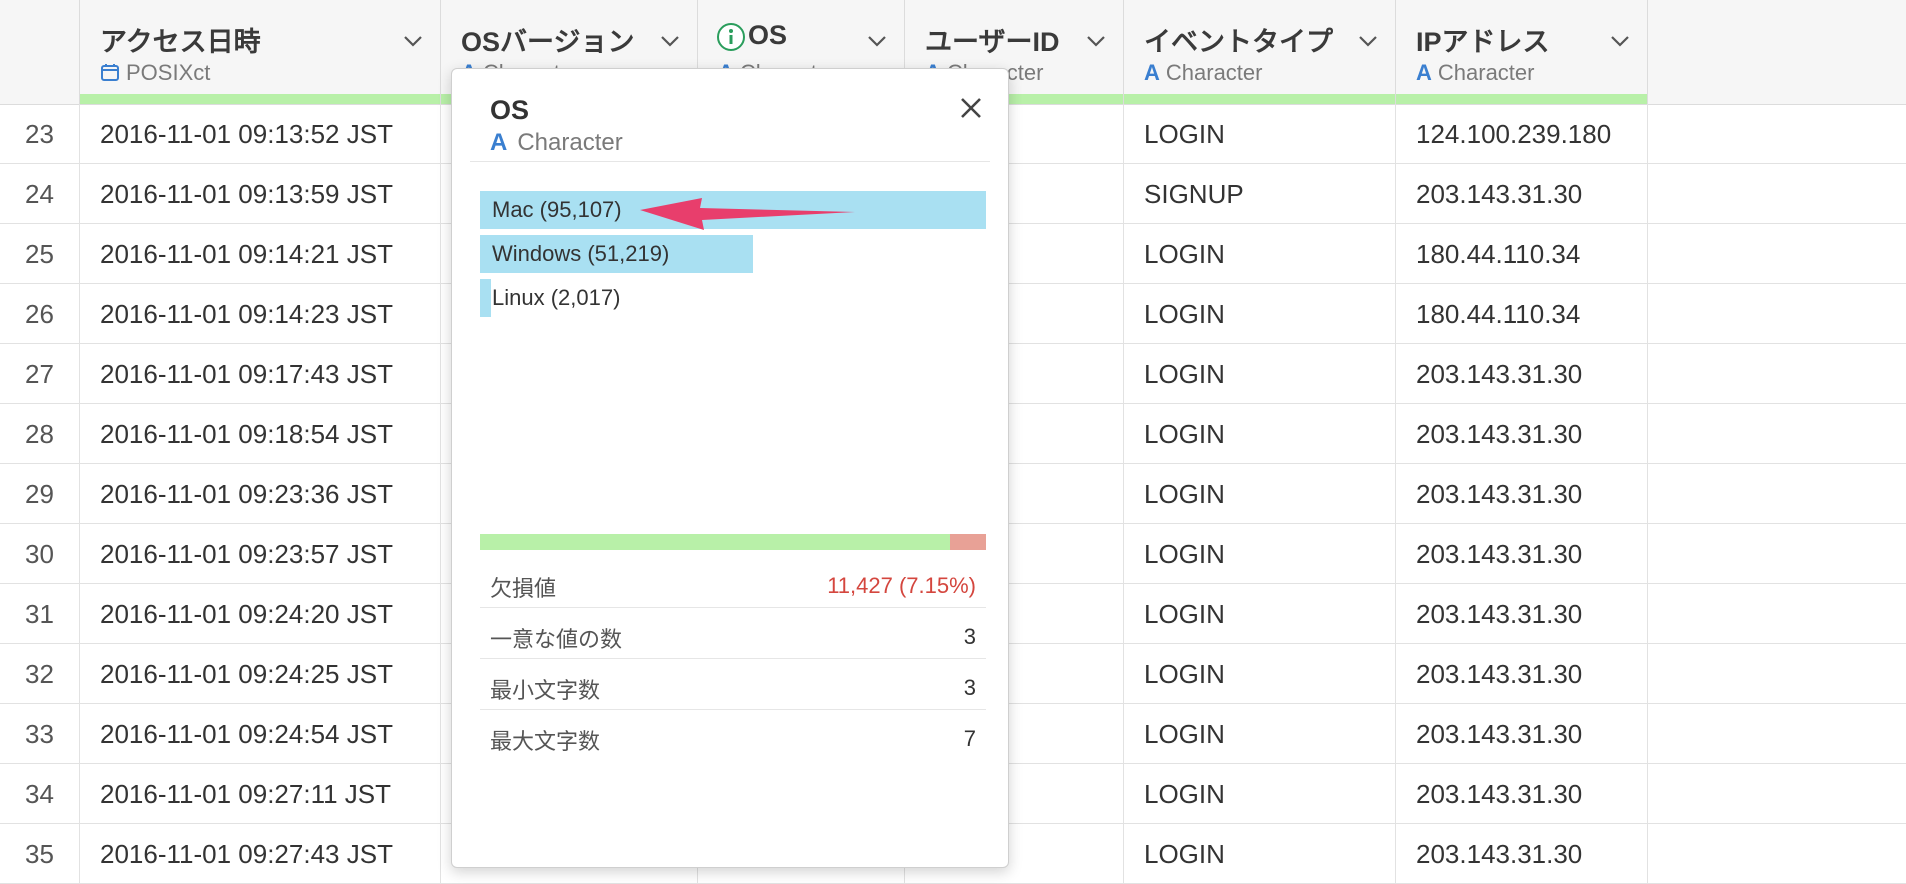 The height and width of the screenshot is (884, 1906). Describe the element at coordinates (40, 52) in the screenshot. I see `row-number-header` at that location.